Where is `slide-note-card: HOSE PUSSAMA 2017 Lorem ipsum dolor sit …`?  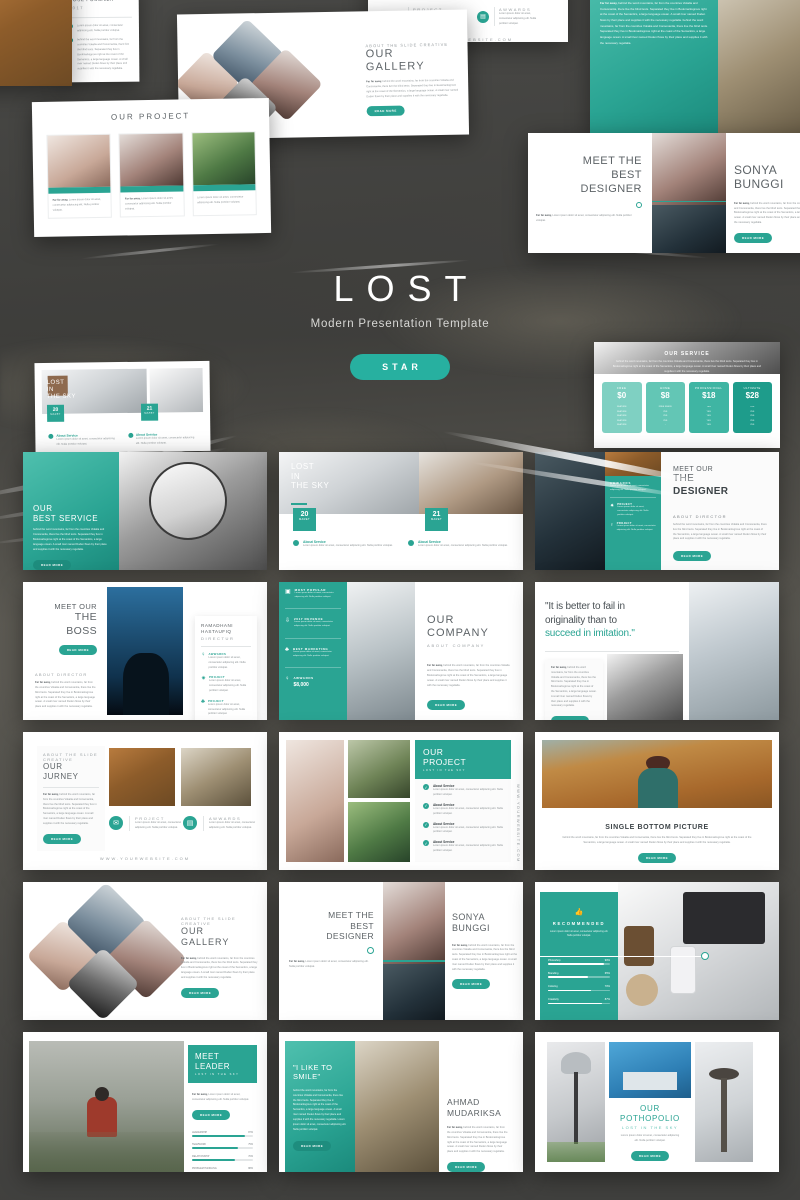
slide-note-card: HOSE PUSSAMA 2017 Lorem ipsum dolor sit … is located at coordinates (100, 41).